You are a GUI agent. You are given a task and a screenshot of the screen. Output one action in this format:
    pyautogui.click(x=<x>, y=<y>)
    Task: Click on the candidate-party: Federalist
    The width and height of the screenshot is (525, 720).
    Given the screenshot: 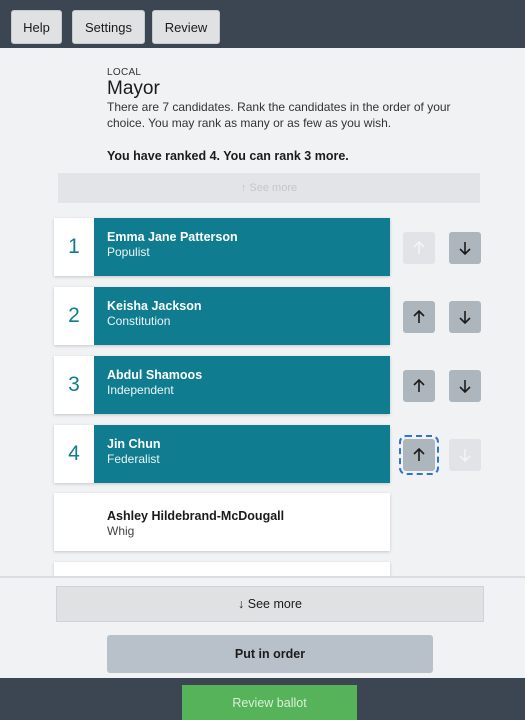 What is the action you would take?
    pyautogui.click(x=133, y=459)
    